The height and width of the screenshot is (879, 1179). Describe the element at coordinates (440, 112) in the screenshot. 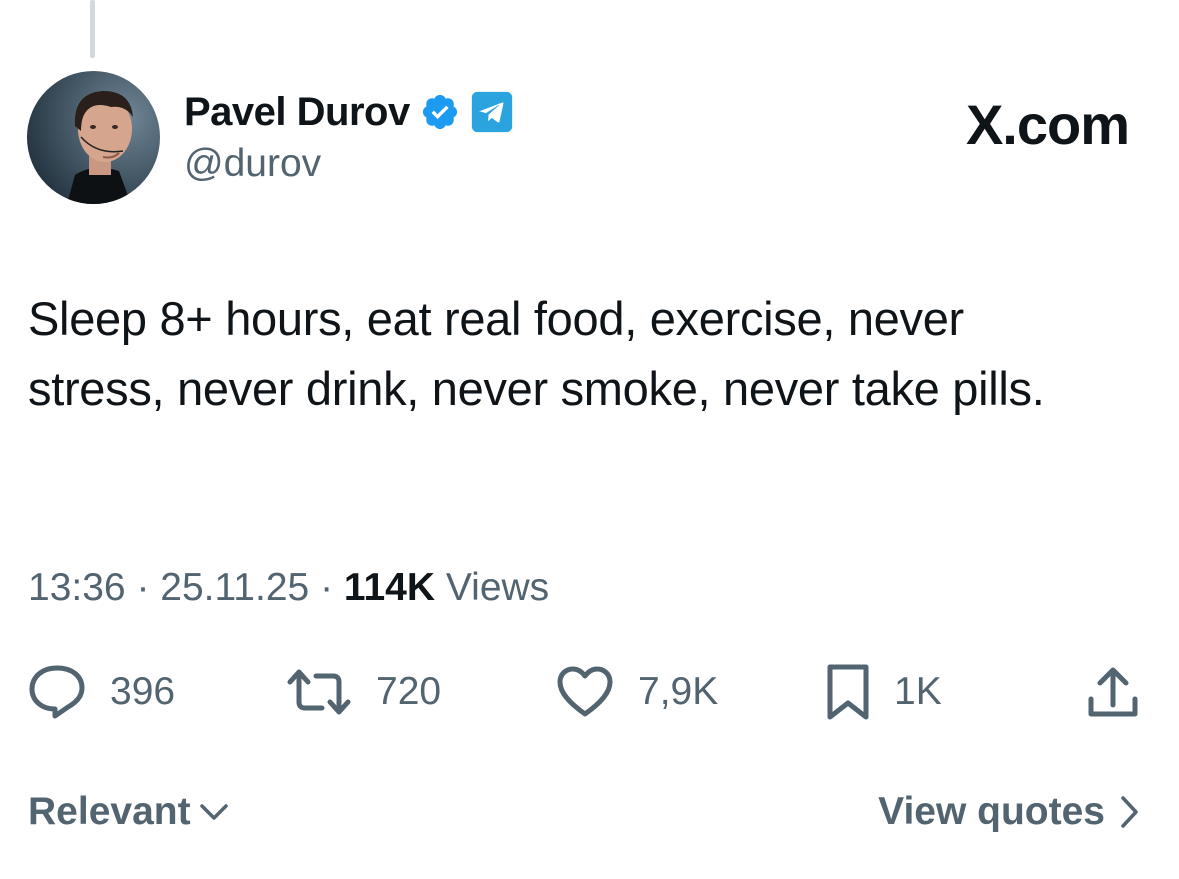

I see `verified-badge-icon` at that location.